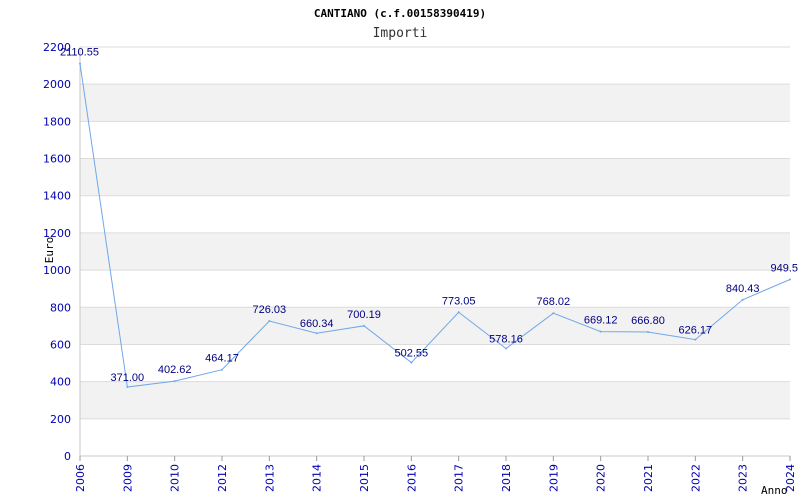 The height and width of the screenshot is (500, 800). I want to click on data-label: 2110.55, so click(79, 53).